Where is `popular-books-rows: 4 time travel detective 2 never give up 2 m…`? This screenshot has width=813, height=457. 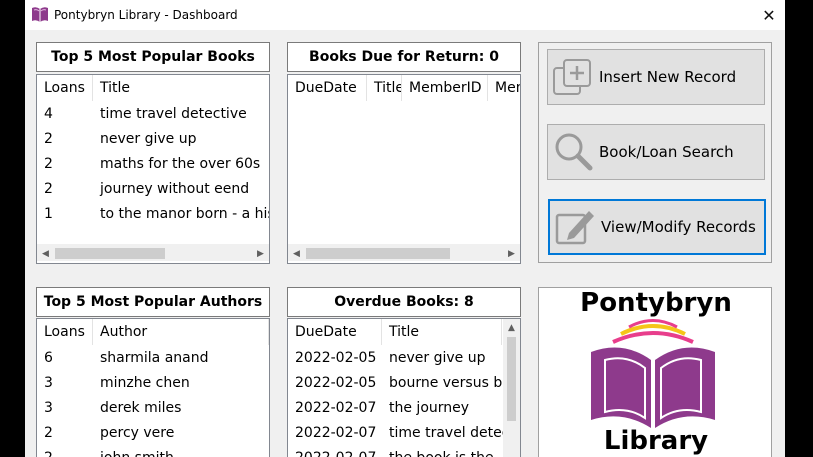 popular-books-rows: 4 time travel detective 2 never give up 2 m… is located at coordinates (153, 164).